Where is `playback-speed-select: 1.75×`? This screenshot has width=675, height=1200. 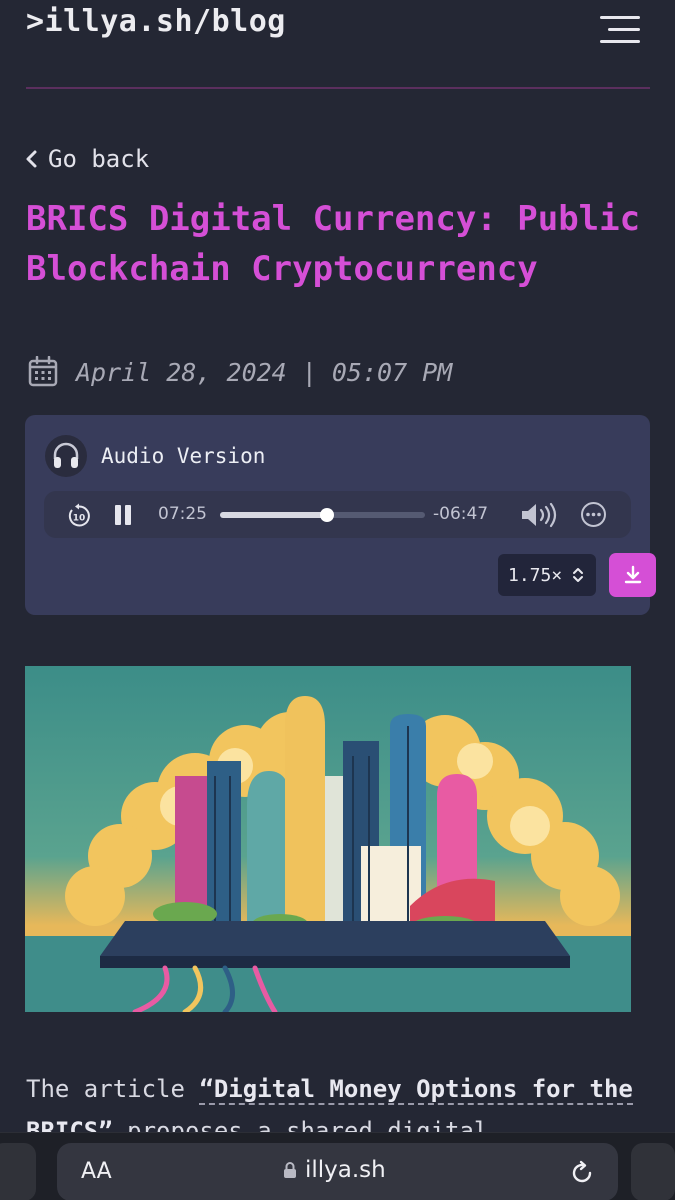 playback-speed-select: 1.75× is located at coordinates (547, 575).